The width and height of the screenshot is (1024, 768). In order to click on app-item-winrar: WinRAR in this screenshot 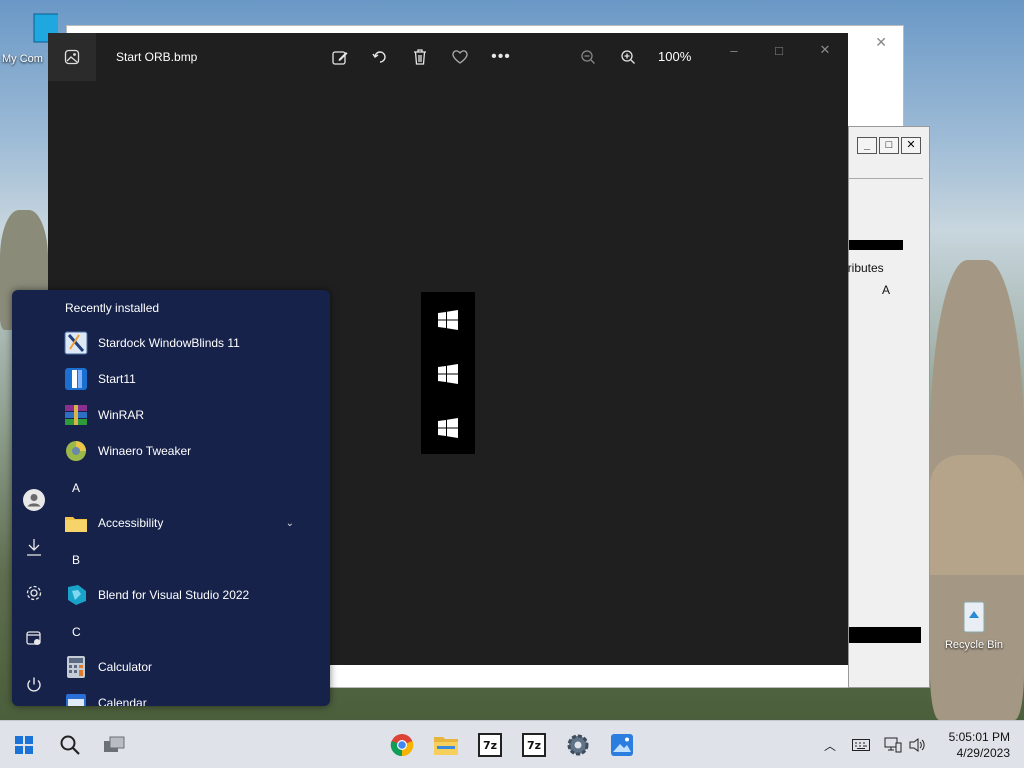, I will do `click(193, 415)`.